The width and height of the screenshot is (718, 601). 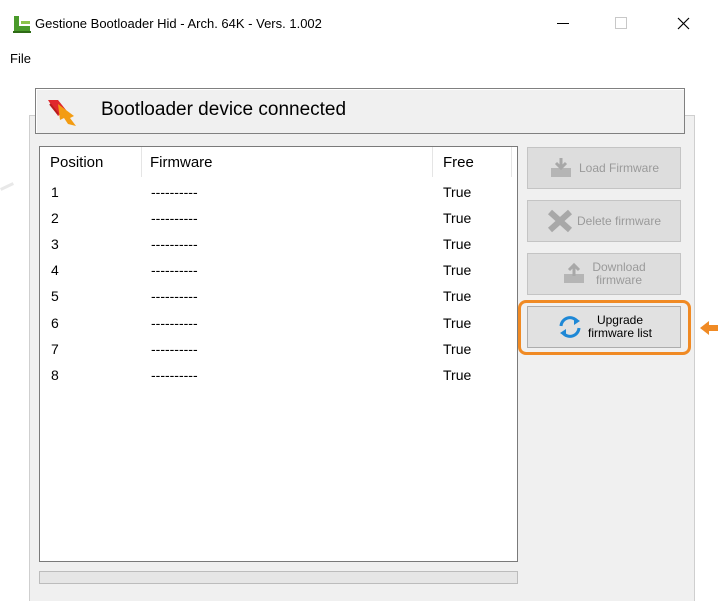 I want to click on cell-position: 8, so click(x=55, y=375).